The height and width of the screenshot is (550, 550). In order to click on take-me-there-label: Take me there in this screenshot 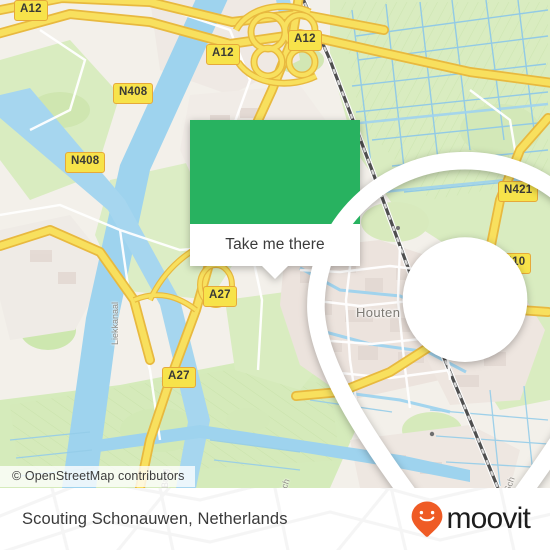, I will do `click(275, 244)`.